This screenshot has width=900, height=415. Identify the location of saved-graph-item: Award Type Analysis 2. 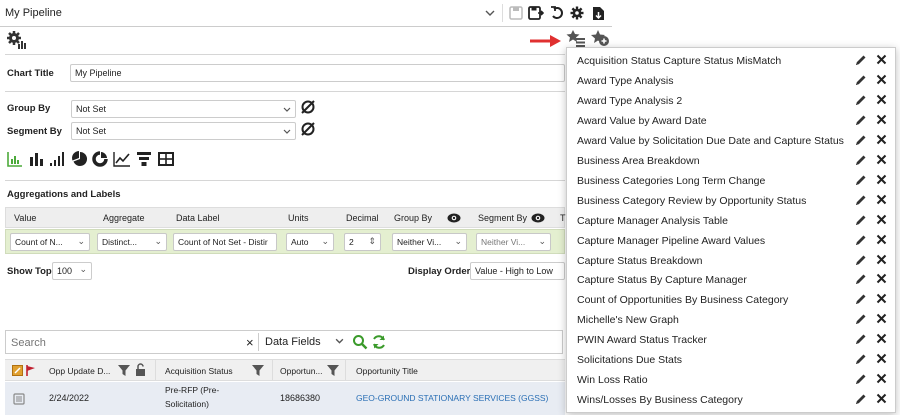
(731, 102).